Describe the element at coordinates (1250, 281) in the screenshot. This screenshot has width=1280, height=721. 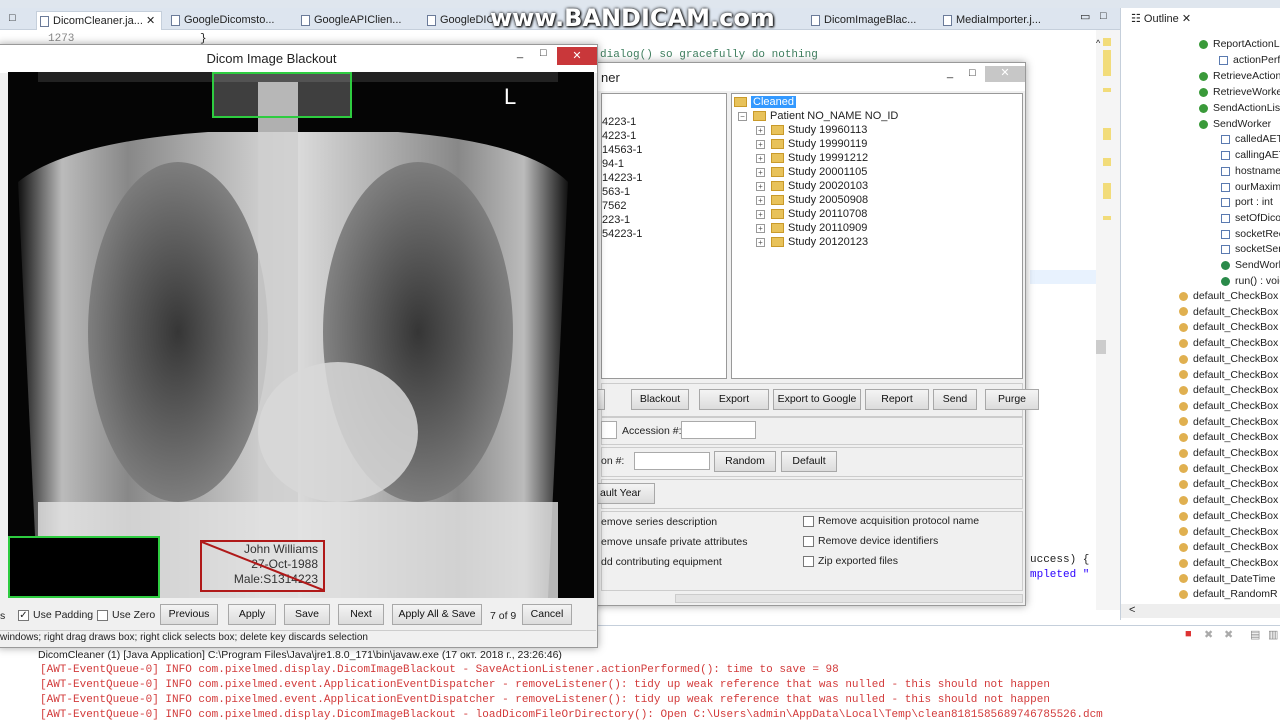
I see `outline-item: run() : void` at that location.